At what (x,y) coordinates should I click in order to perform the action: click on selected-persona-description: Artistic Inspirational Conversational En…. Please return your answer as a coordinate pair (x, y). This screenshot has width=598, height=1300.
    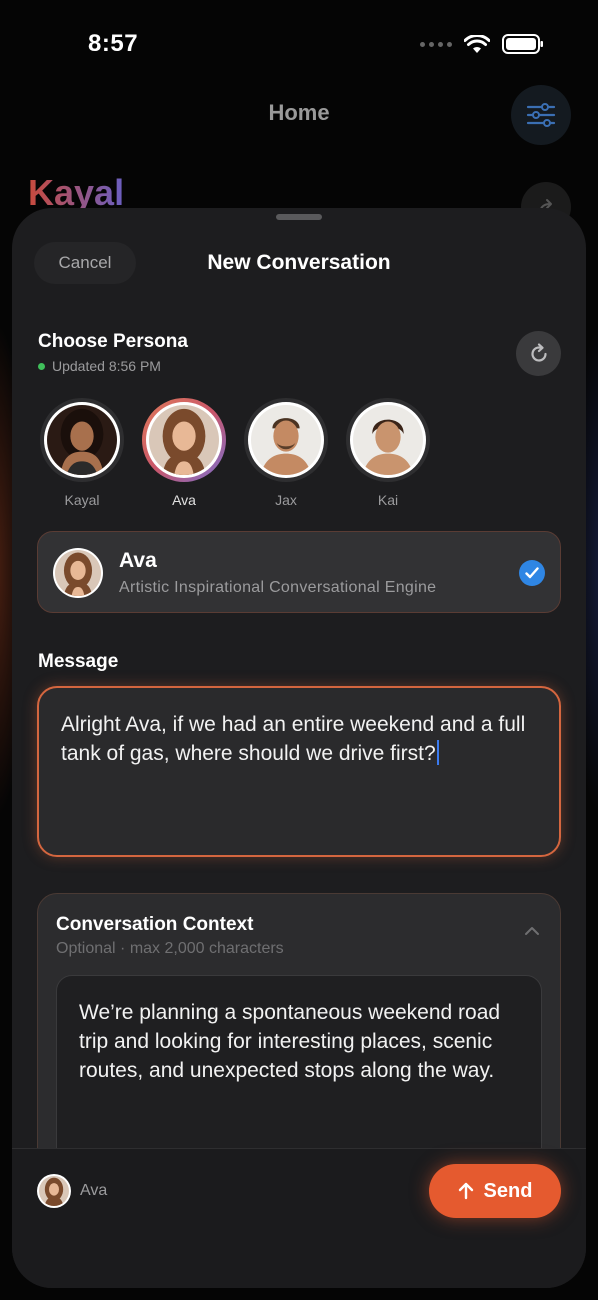
    Looking at the image, I should click on (278, 587).